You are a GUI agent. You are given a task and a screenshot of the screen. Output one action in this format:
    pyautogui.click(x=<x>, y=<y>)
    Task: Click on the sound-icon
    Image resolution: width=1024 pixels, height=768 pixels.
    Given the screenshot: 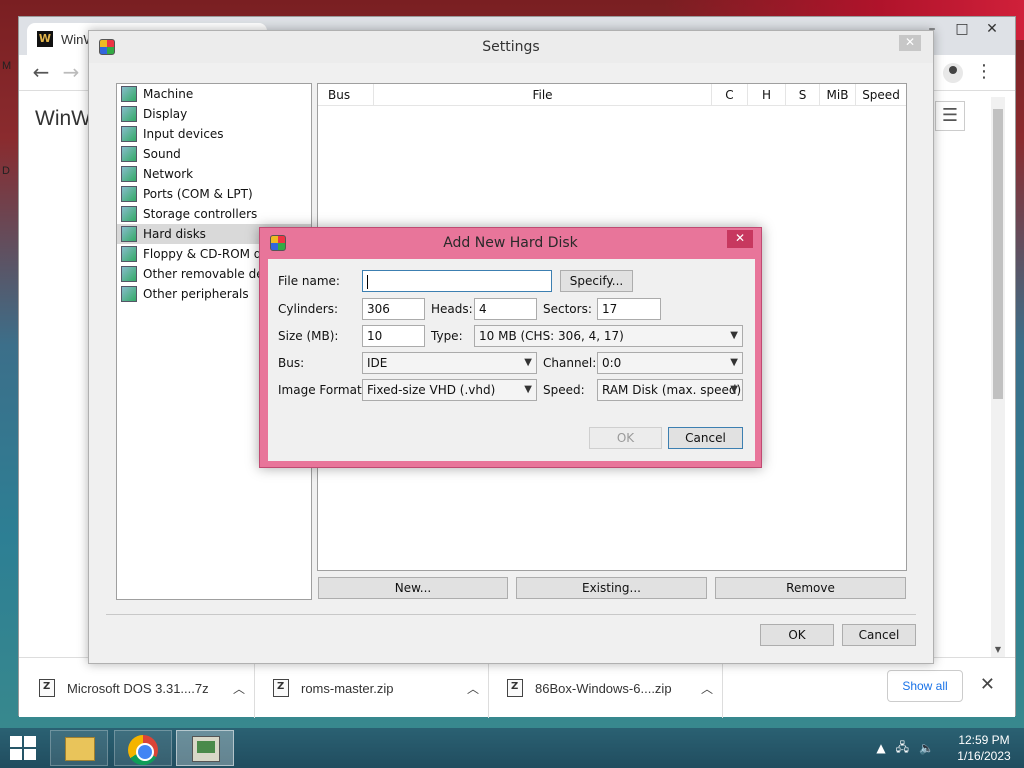 What is the action you would take?
    pyautogui.click(x=129, y=154)
    